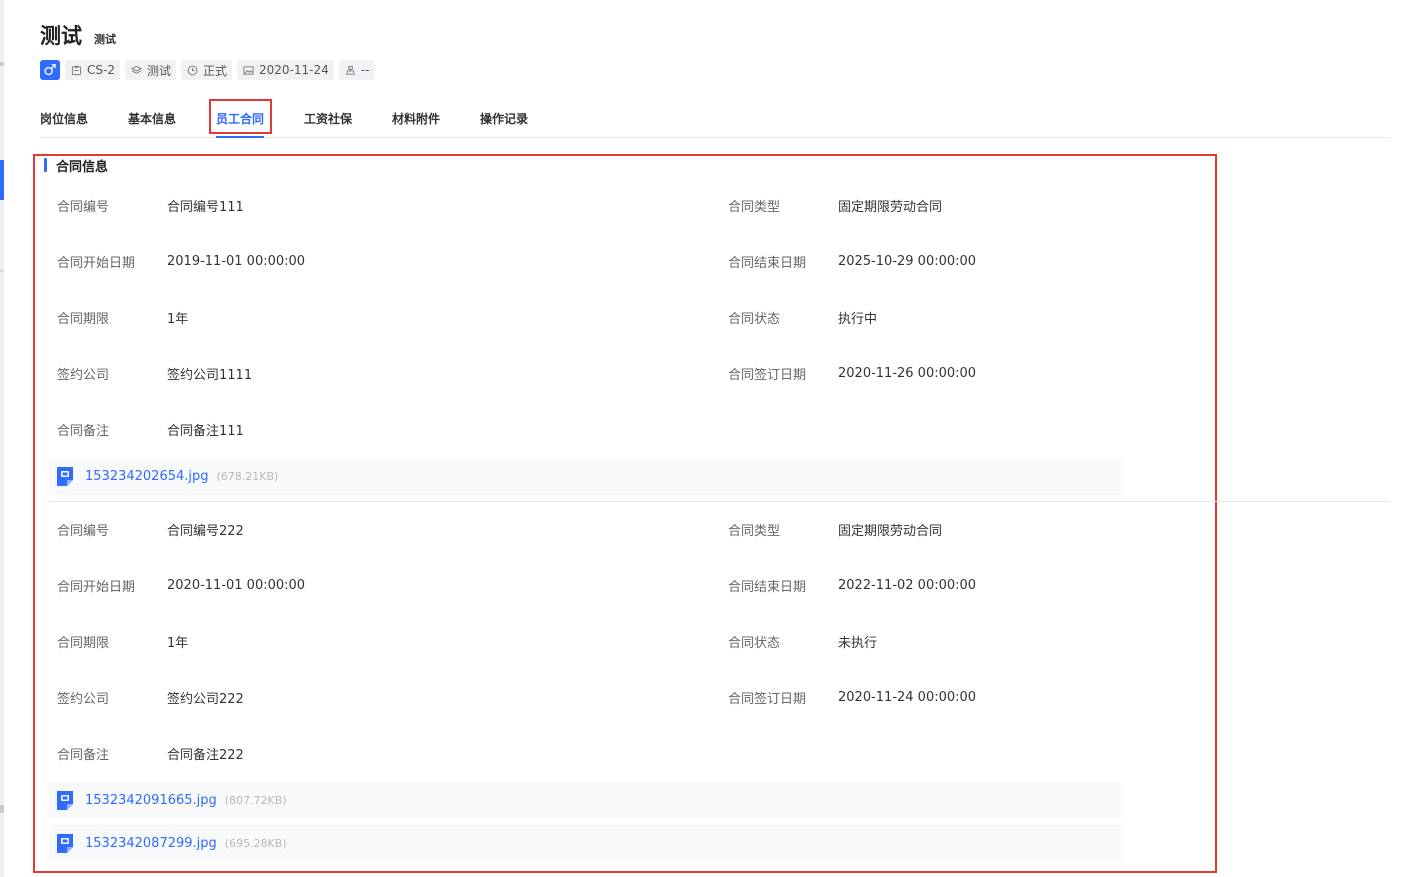  What do you see at coordinates (192, 70) in the screenshot?
I see `clock-icon` at bounding box center [192, 70].